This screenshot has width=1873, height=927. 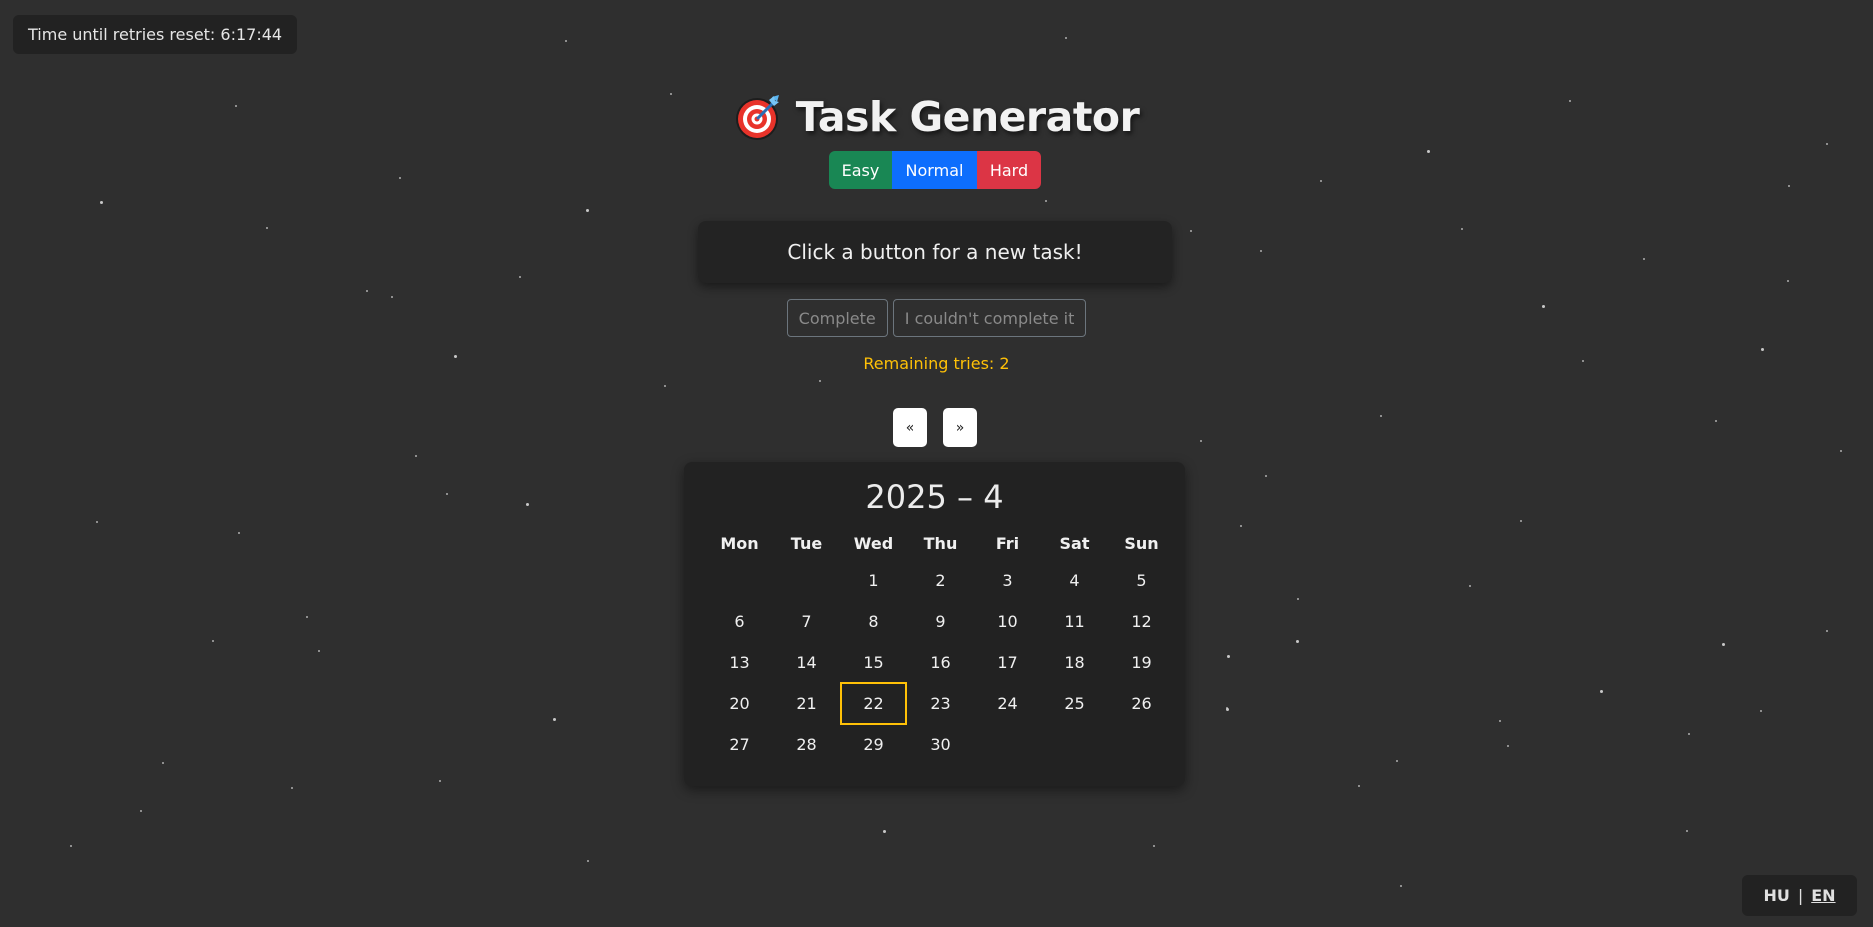 I want to click on calendar-day: 2, so click(x=940, y=580).